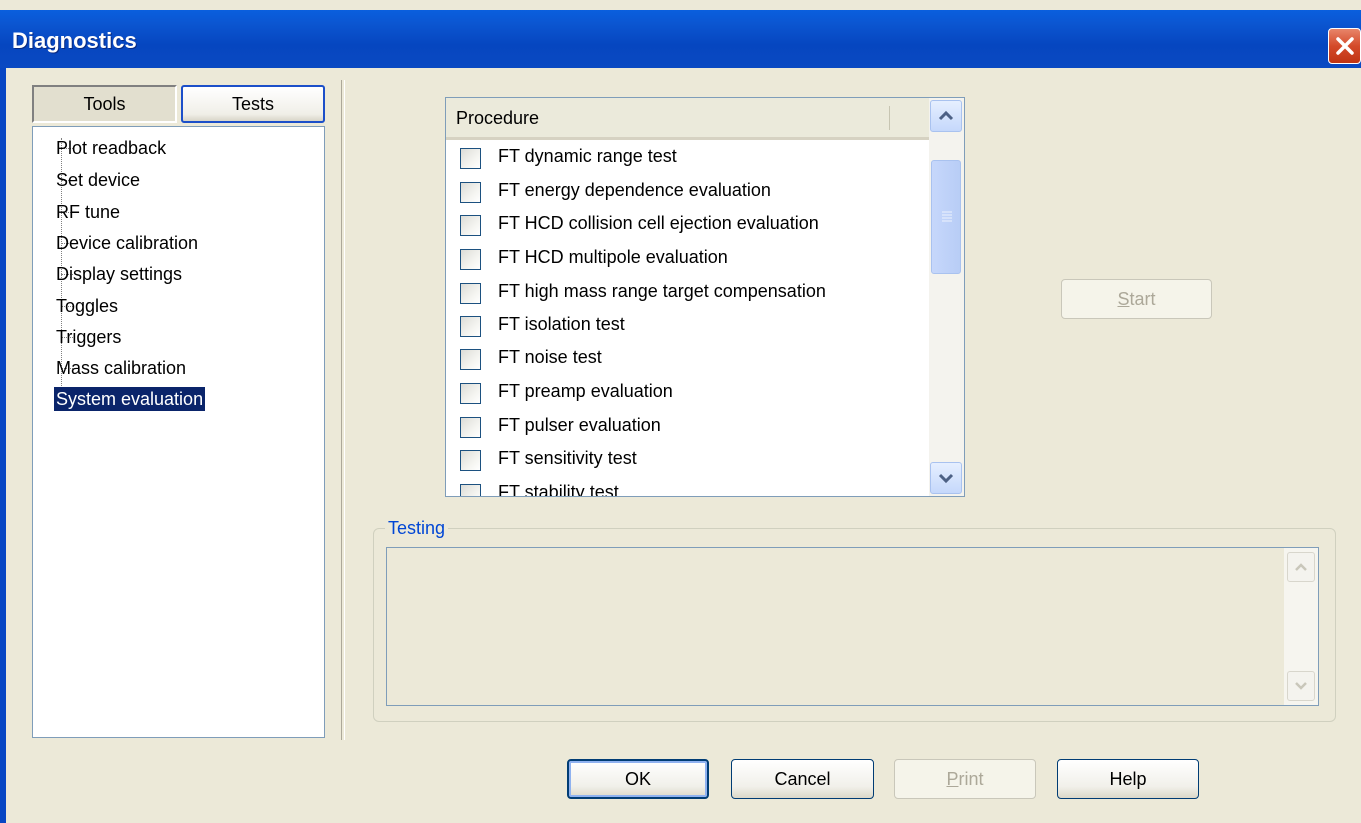  I want to click on title-bar: Diagnostics, so click(680, 39).